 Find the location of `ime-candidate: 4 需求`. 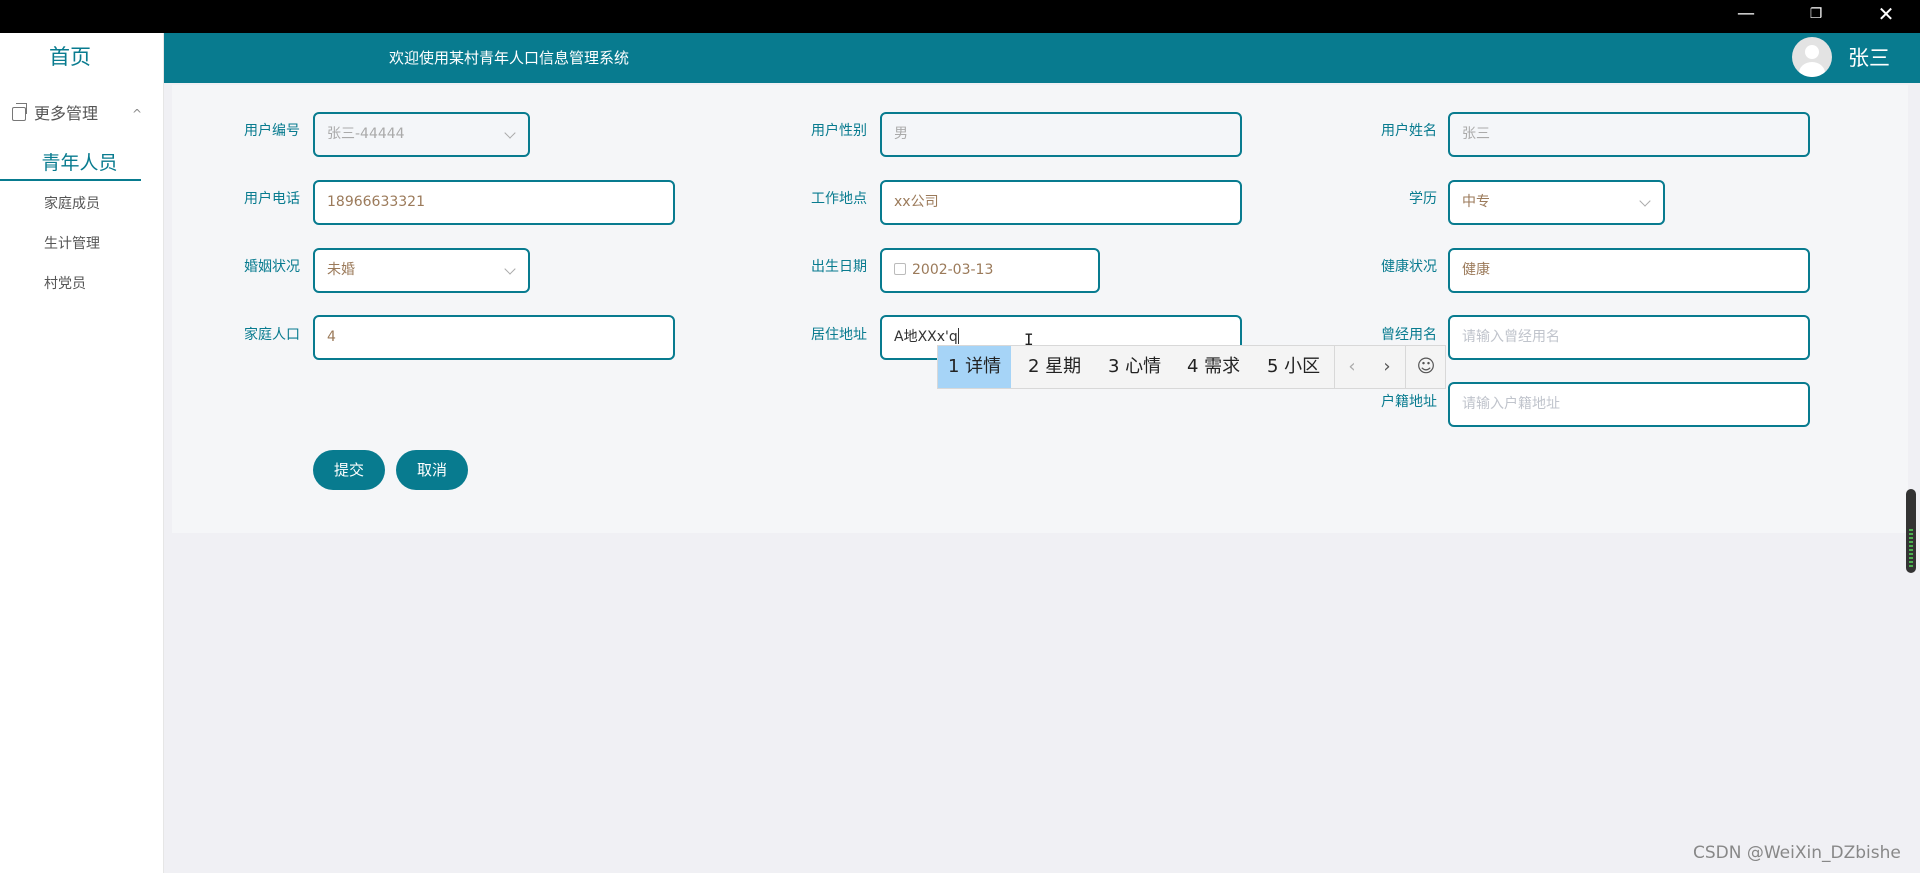

ime-candidate: 4 需求 is located at coordinates (1213, 367).